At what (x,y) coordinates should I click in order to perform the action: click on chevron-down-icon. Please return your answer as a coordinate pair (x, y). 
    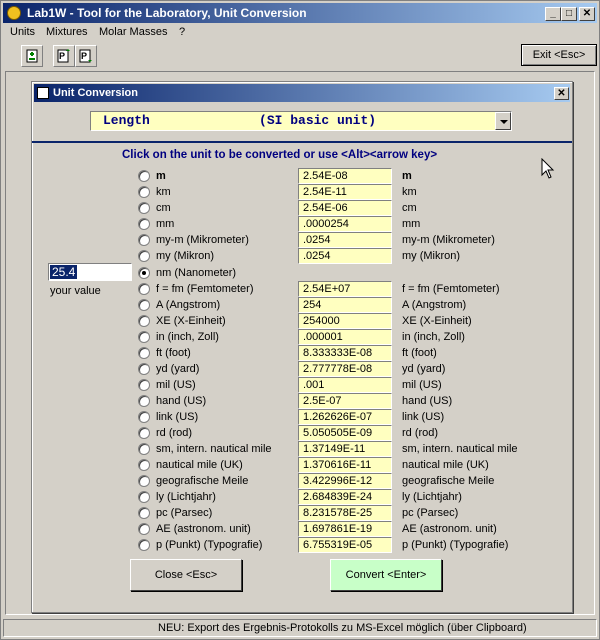
    Looking at the image, I should click on (503, 121).